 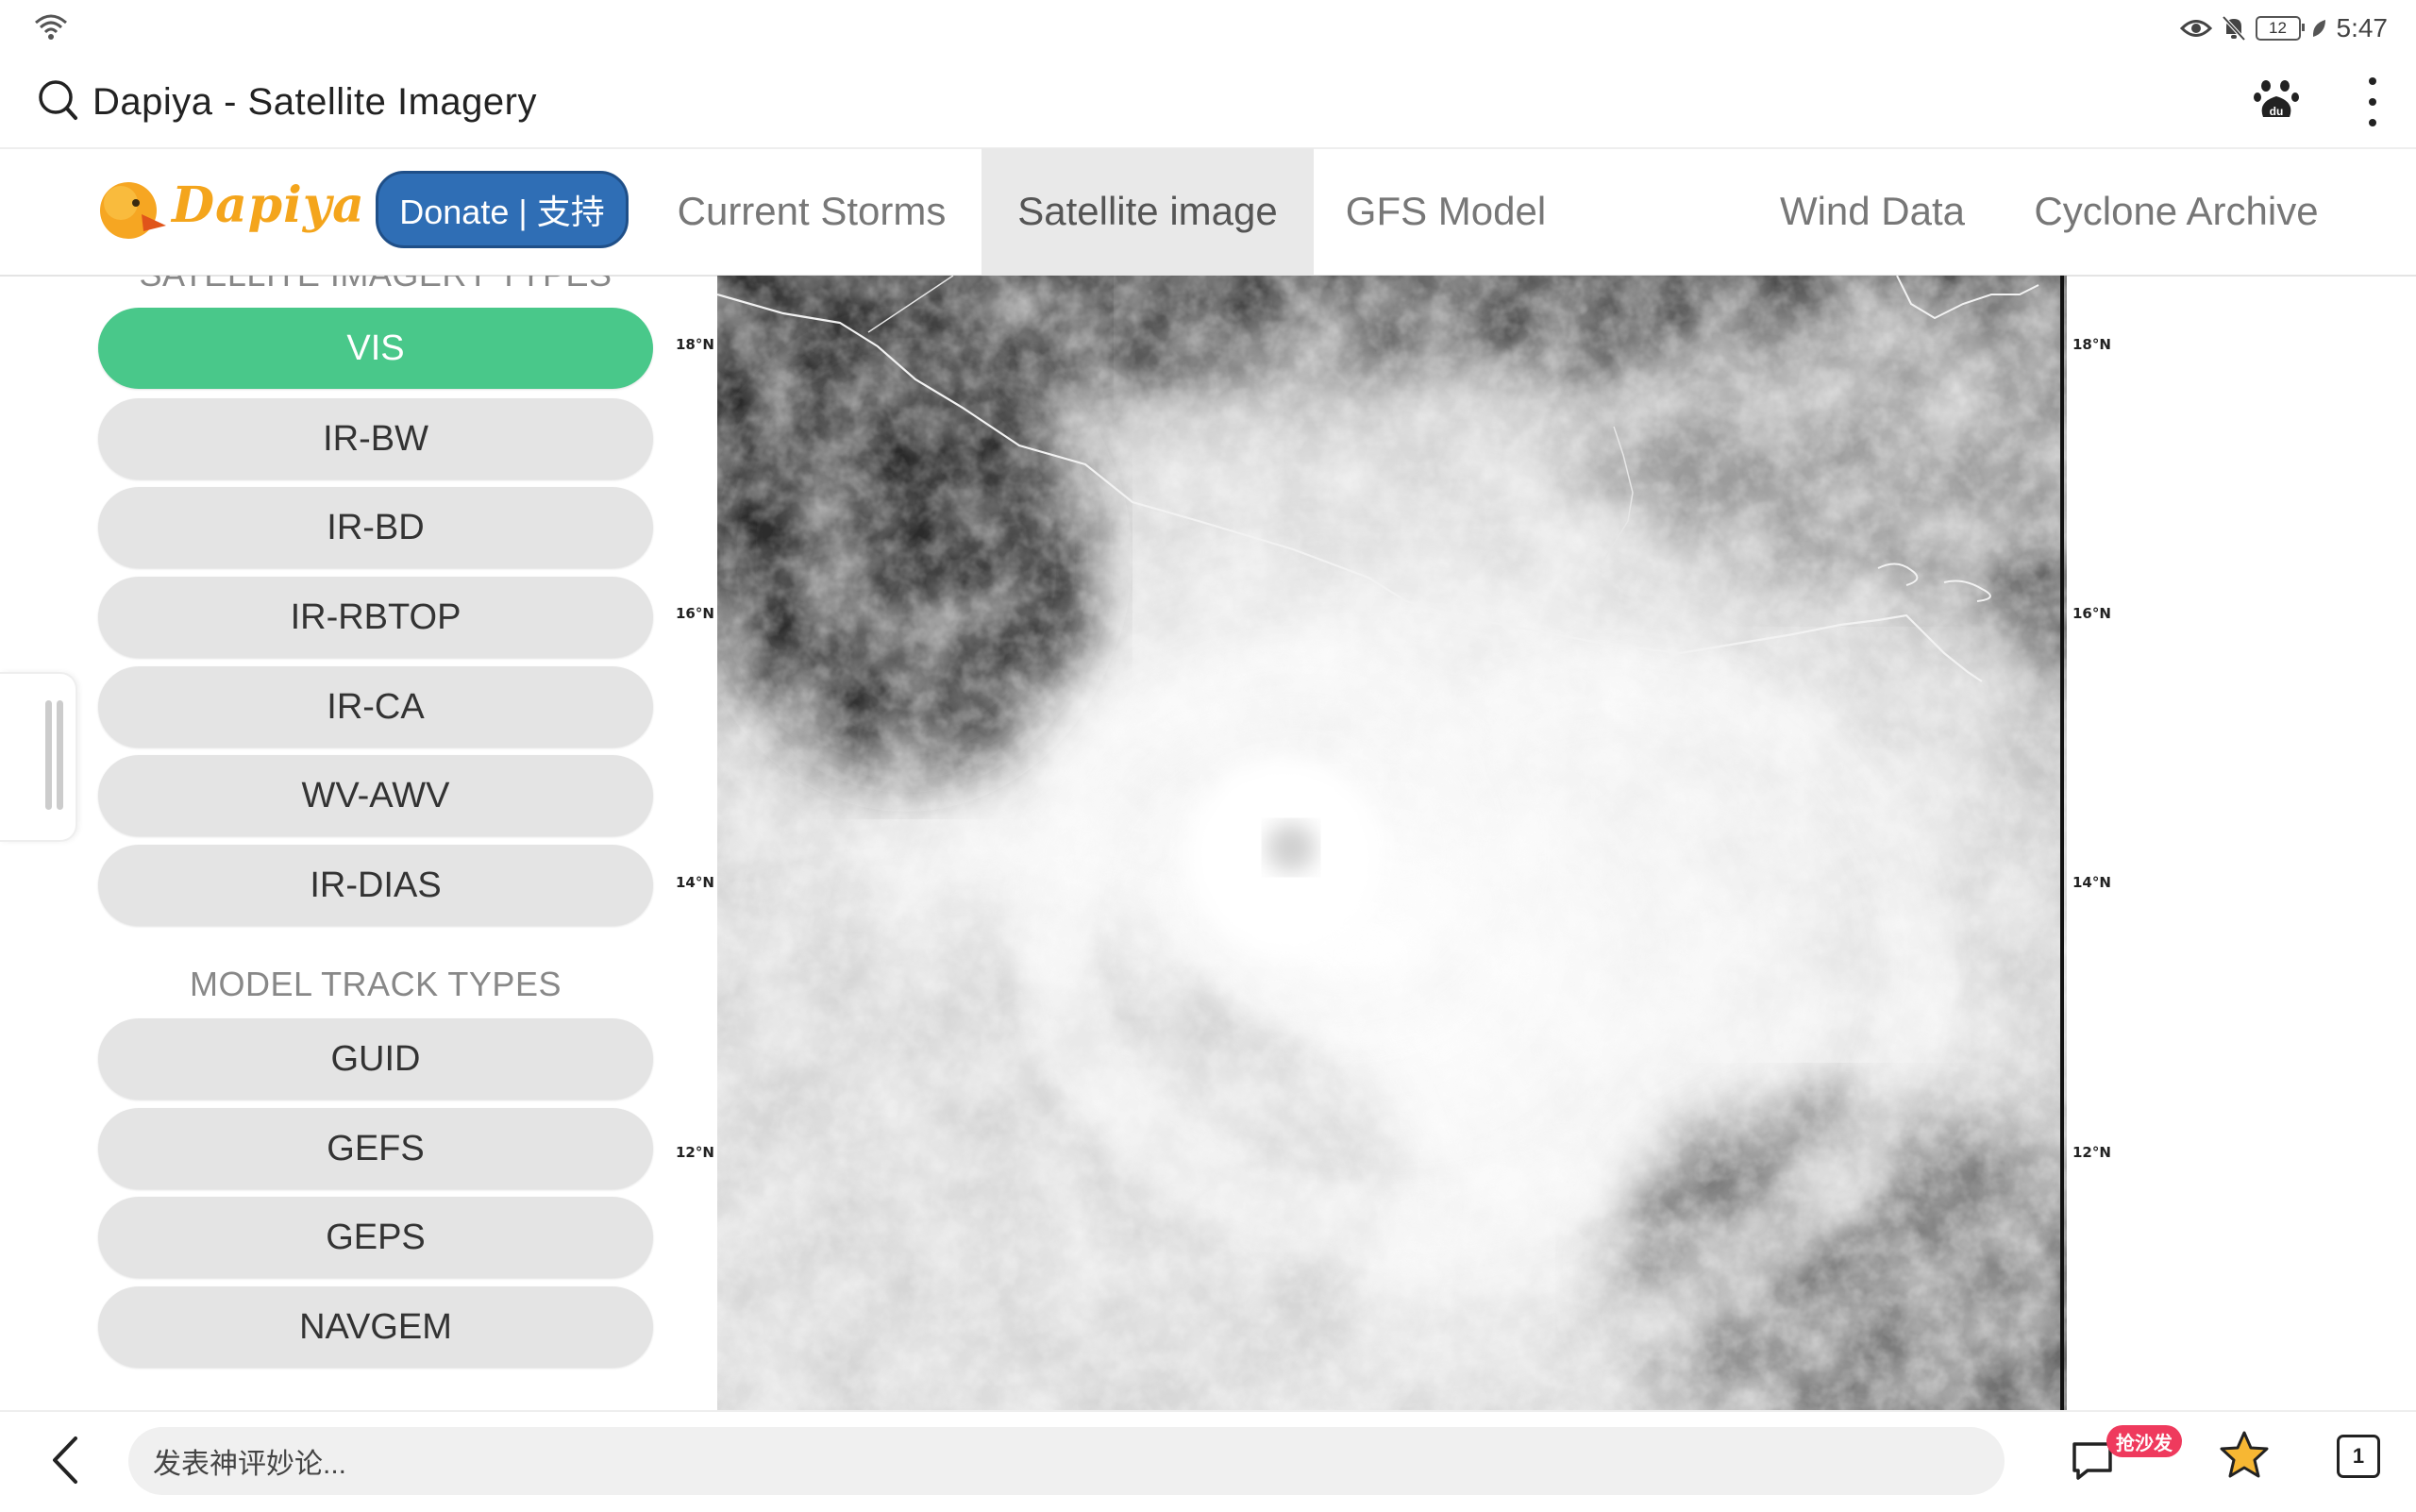 What do you see at coordinates (2318, 28) in the screenshot?
I see `leaf-icon` at bounding box center [2318, 28].